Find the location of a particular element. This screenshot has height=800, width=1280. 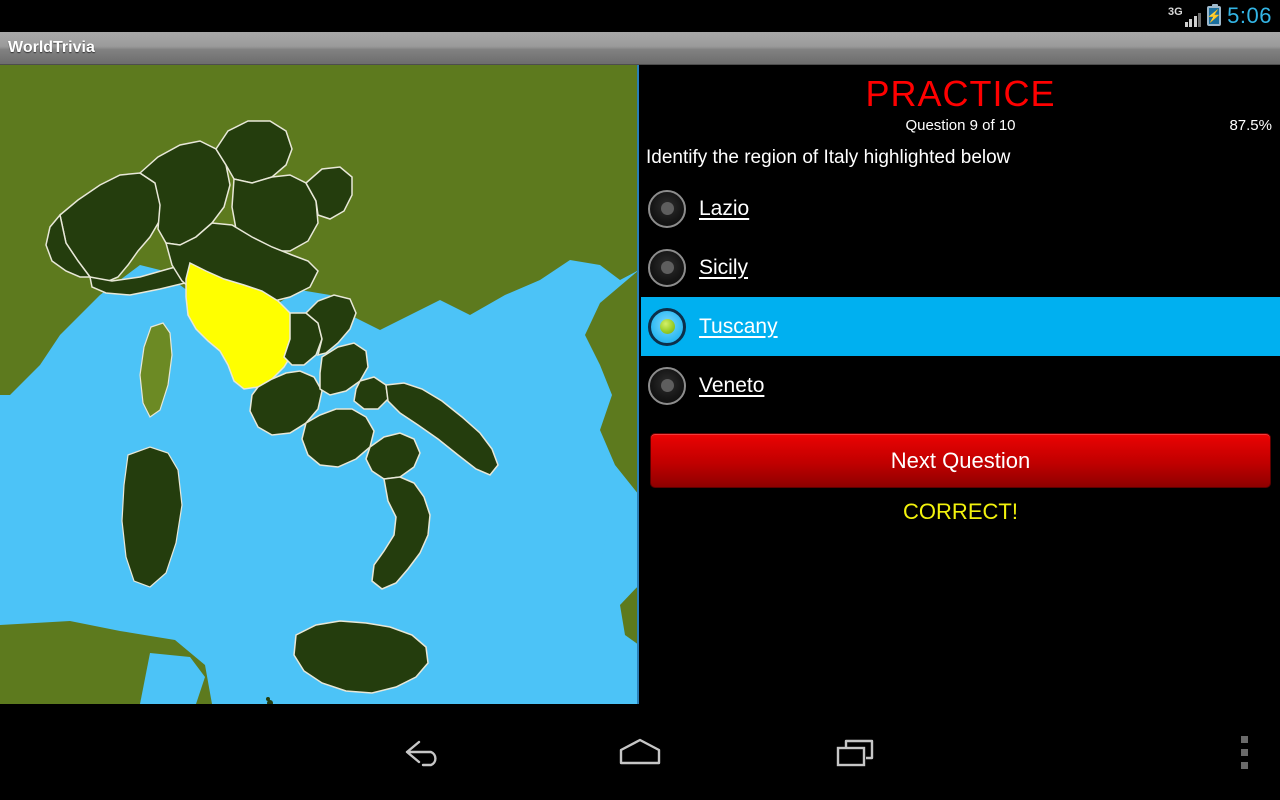

answer-option-veneto: Veneto is located at coordinates (960, 385).